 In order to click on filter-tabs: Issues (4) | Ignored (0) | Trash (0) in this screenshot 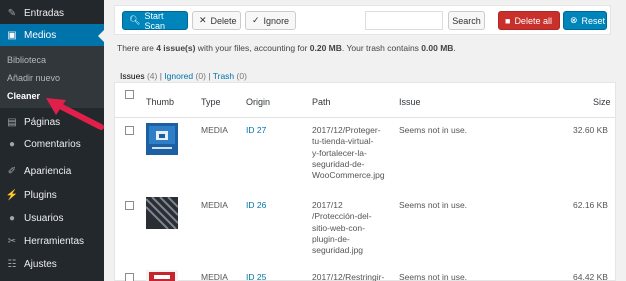, I will do `click(183, 76)`.